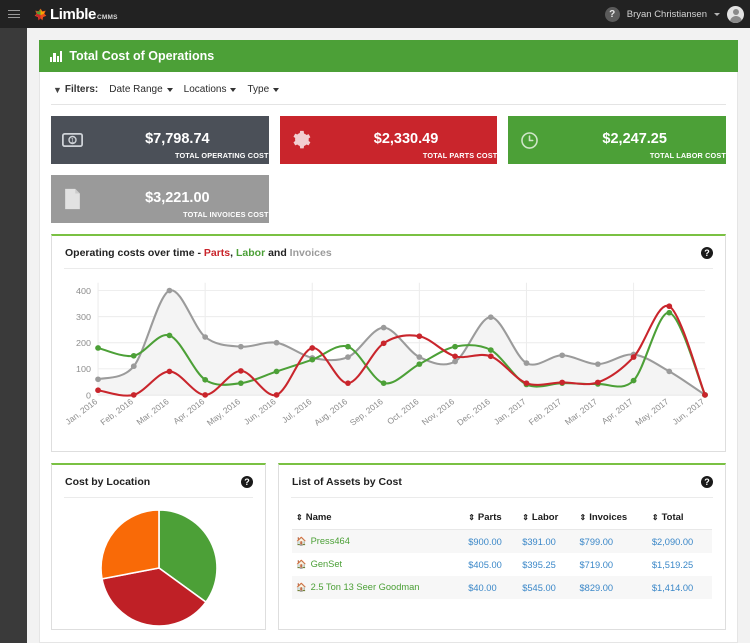 This screenshot has width=750, height=643. Describe the element at coordinates (547, 587) in the screenshot. I see `cell-labor: $545.00` at that location.